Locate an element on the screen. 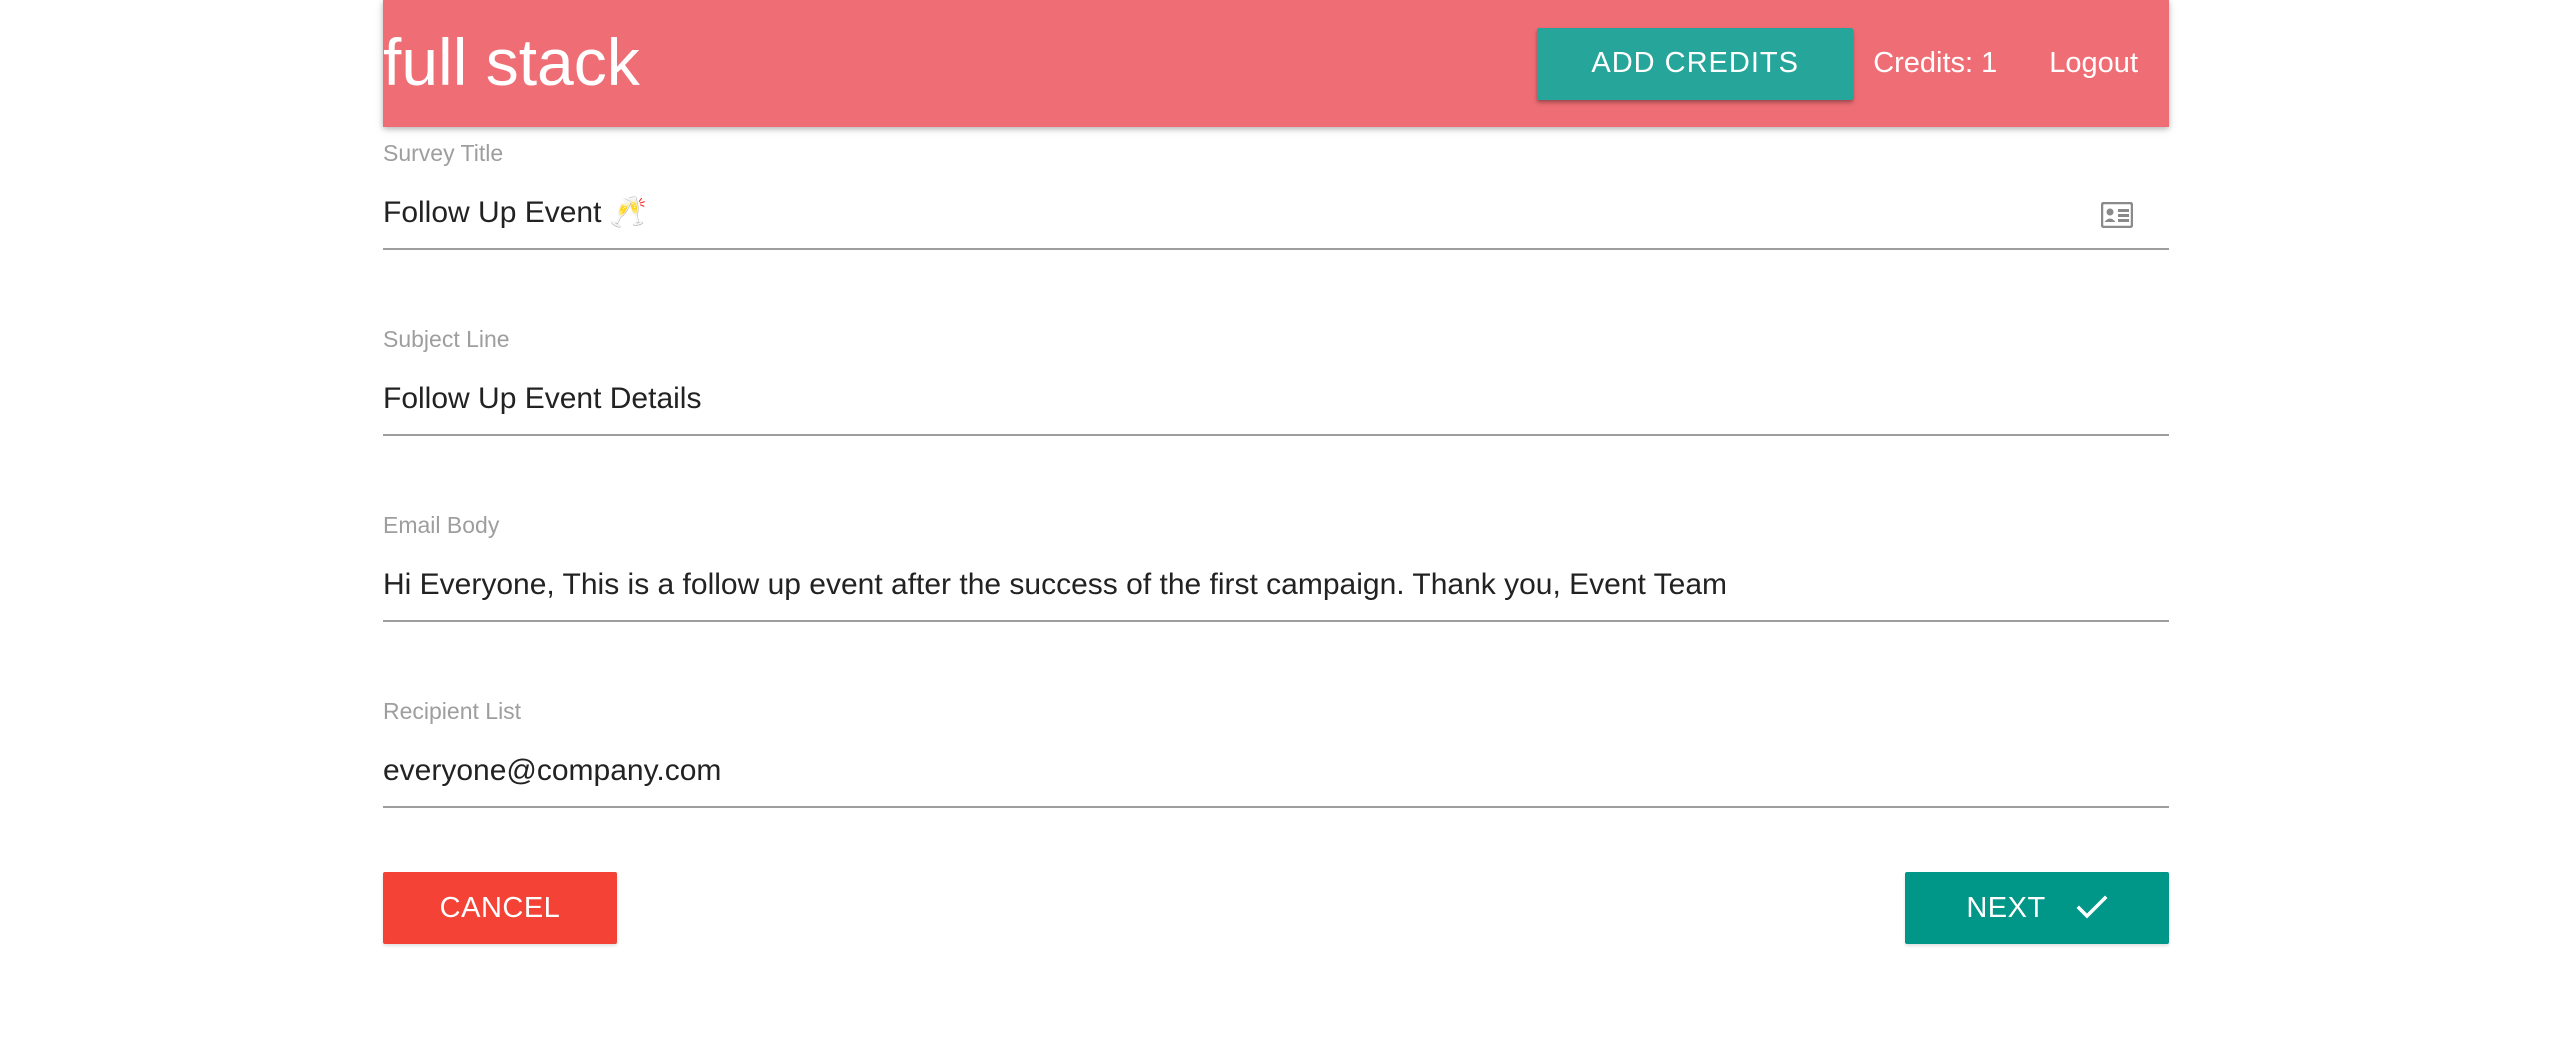  recipient-list-label: Recipient List is located at coordinates (452, 711).